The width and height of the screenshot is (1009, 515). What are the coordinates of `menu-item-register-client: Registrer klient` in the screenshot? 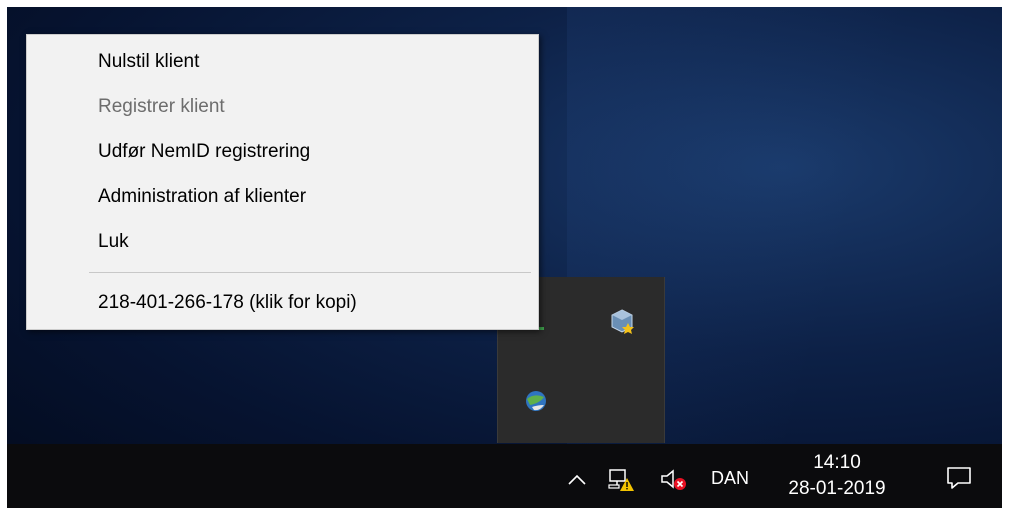 It's located at (161, 106).